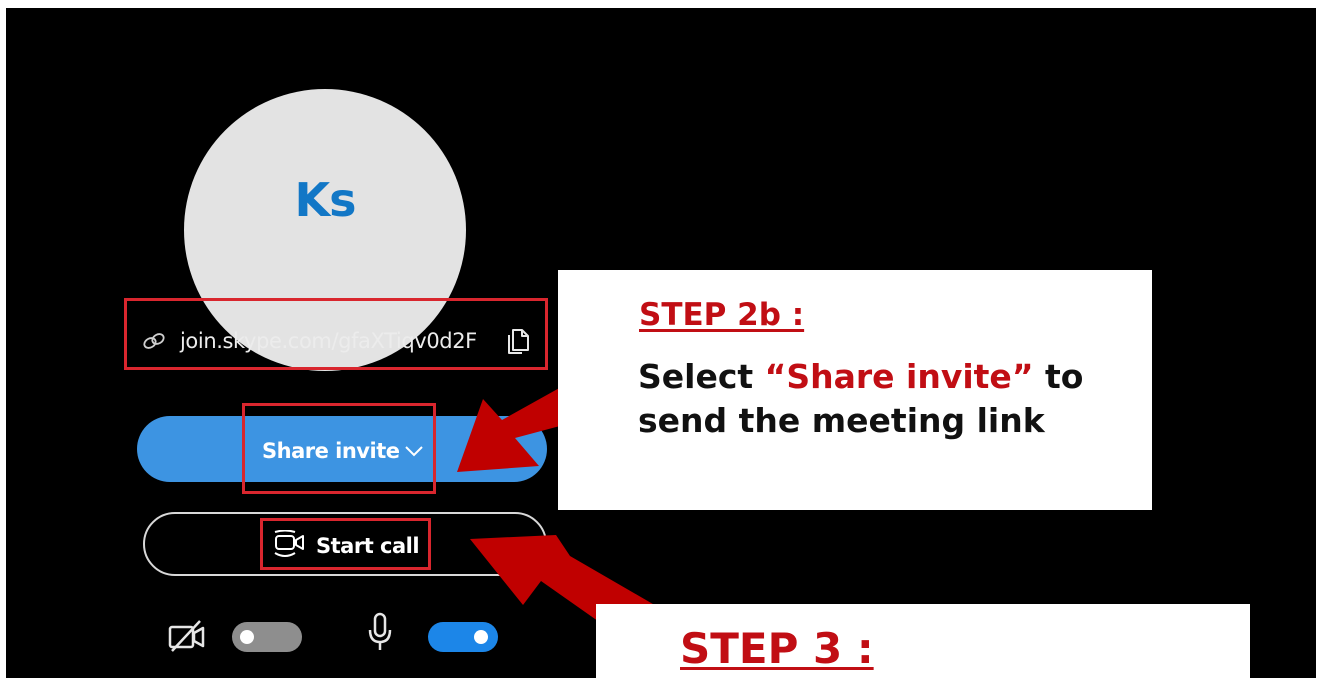 The width and height of the screenshot is (1323, 686). I want to click on avatar-initials: Ks, so click(325, 200).